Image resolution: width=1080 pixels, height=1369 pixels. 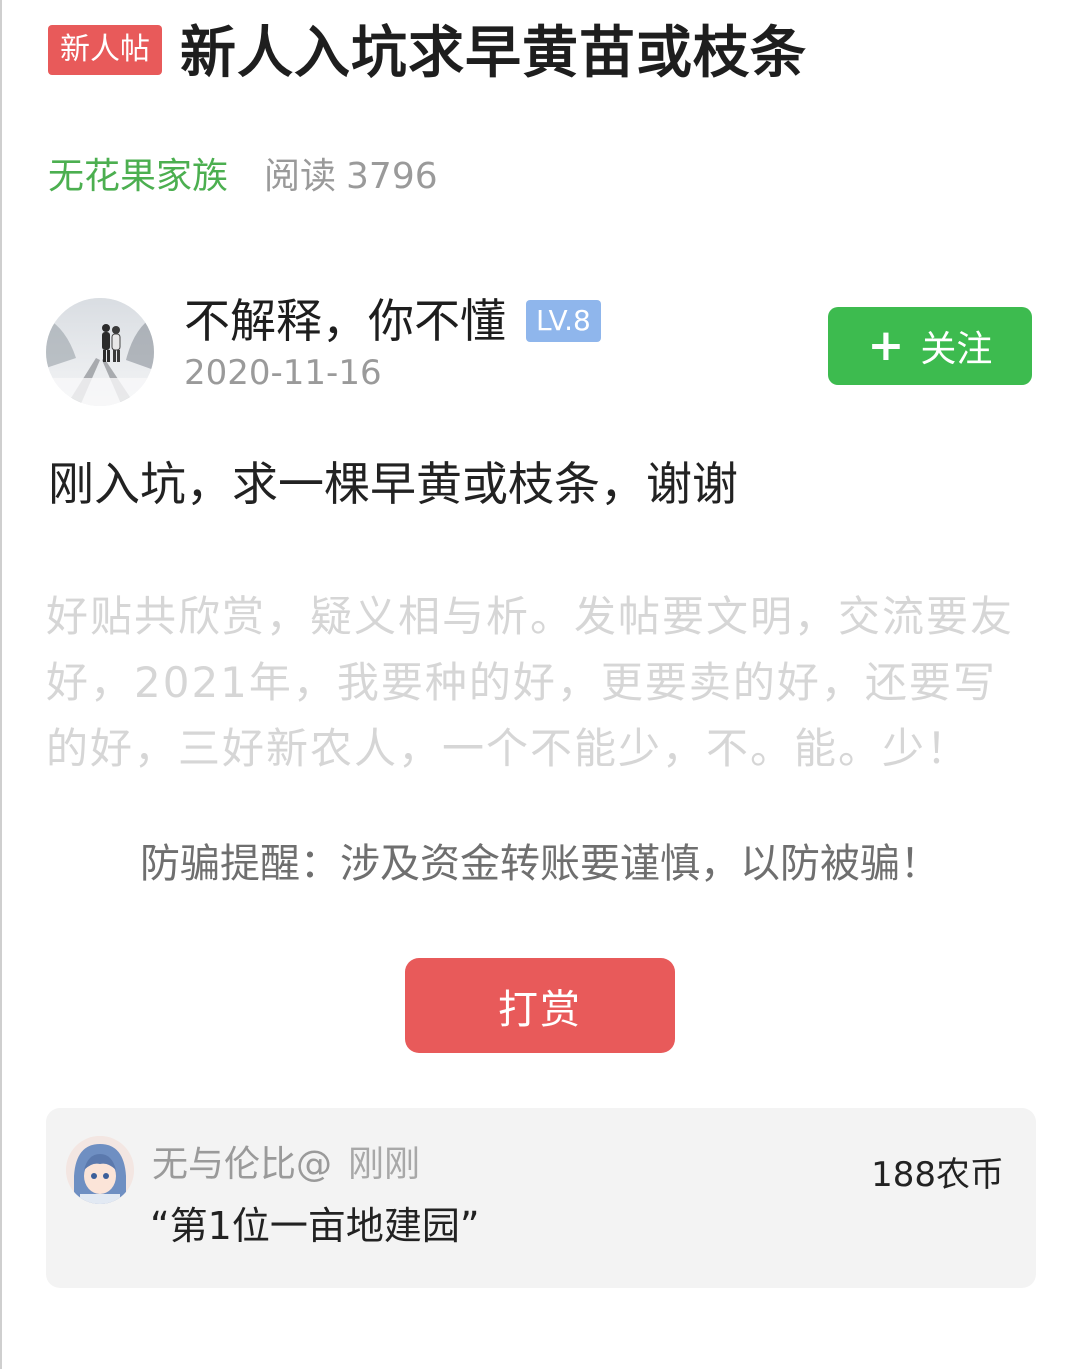 I want to click on level-badge: LV.8, so click(x=563, y=321).